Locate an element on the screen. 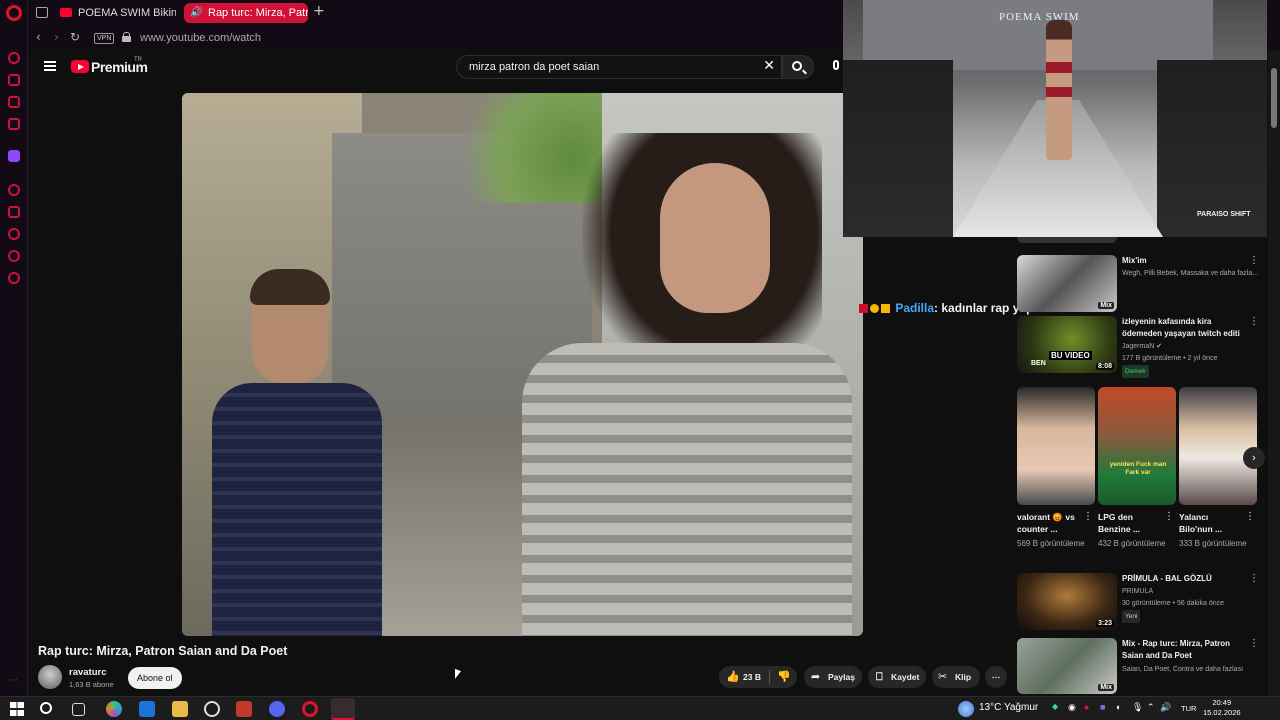  clock-time: 20:49 is located at coordinates (1222, 702).